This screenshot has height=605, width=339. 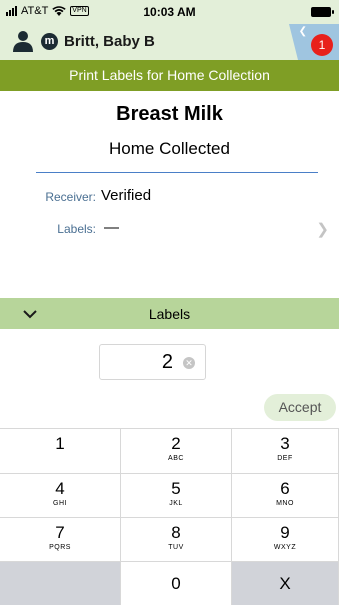 I want to click on key-9: 9 WXYZ, so click(x=285, y=539).